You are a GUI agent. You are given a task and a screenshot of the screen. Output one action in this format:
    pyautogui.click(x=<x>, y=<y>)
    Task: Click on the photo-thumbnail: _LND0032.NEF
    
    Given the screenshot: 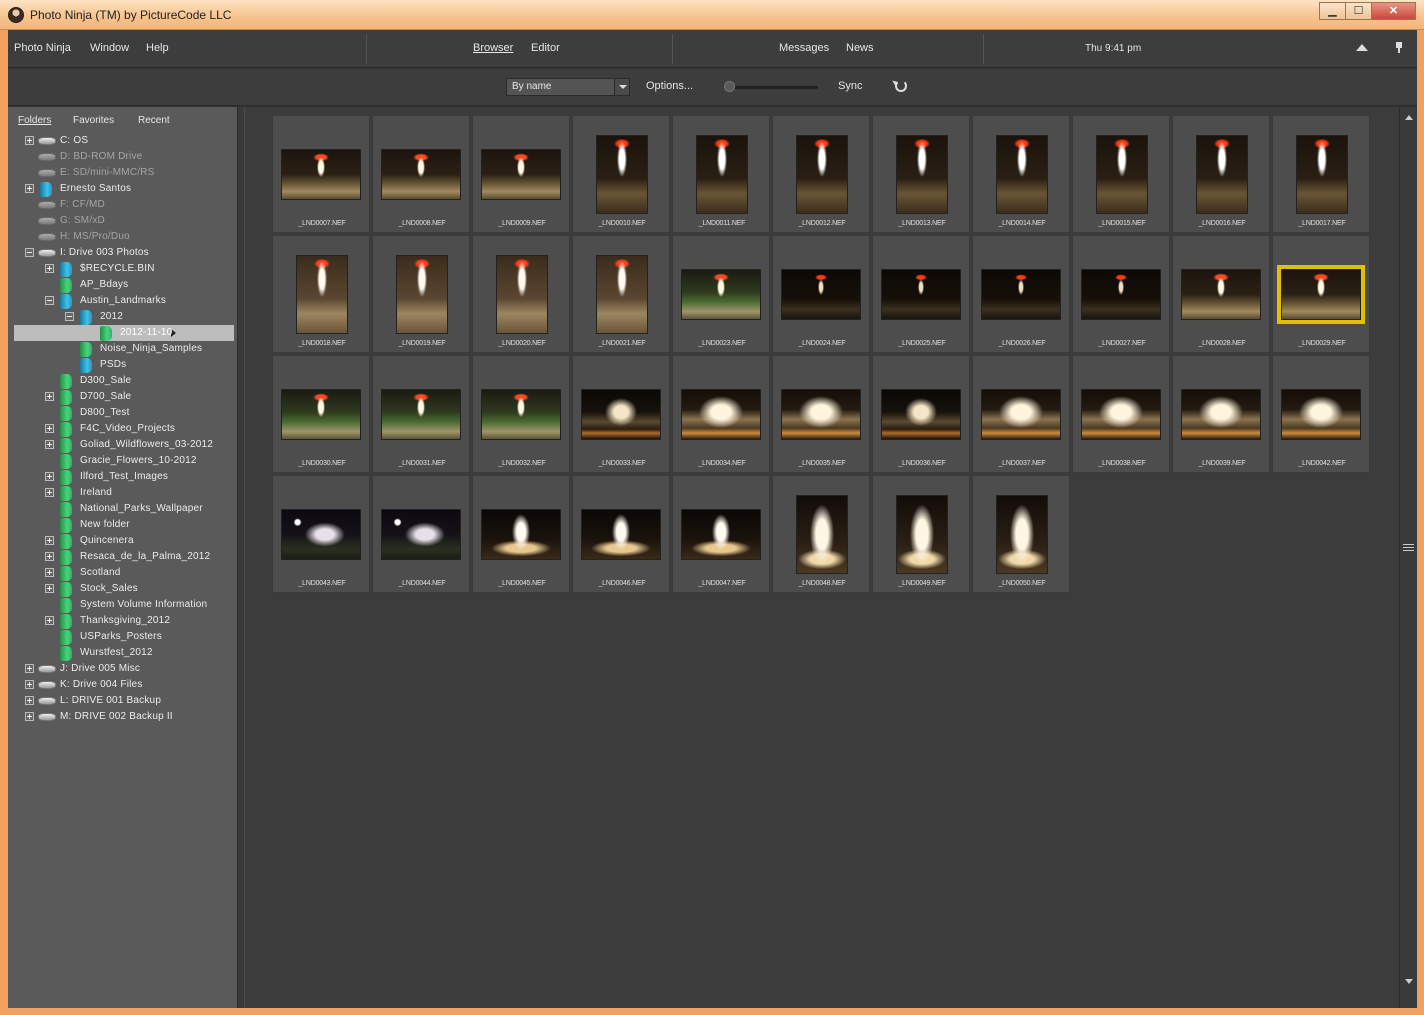 What is the action you would take?
    pyautogui.click(x=521, y=414)
    